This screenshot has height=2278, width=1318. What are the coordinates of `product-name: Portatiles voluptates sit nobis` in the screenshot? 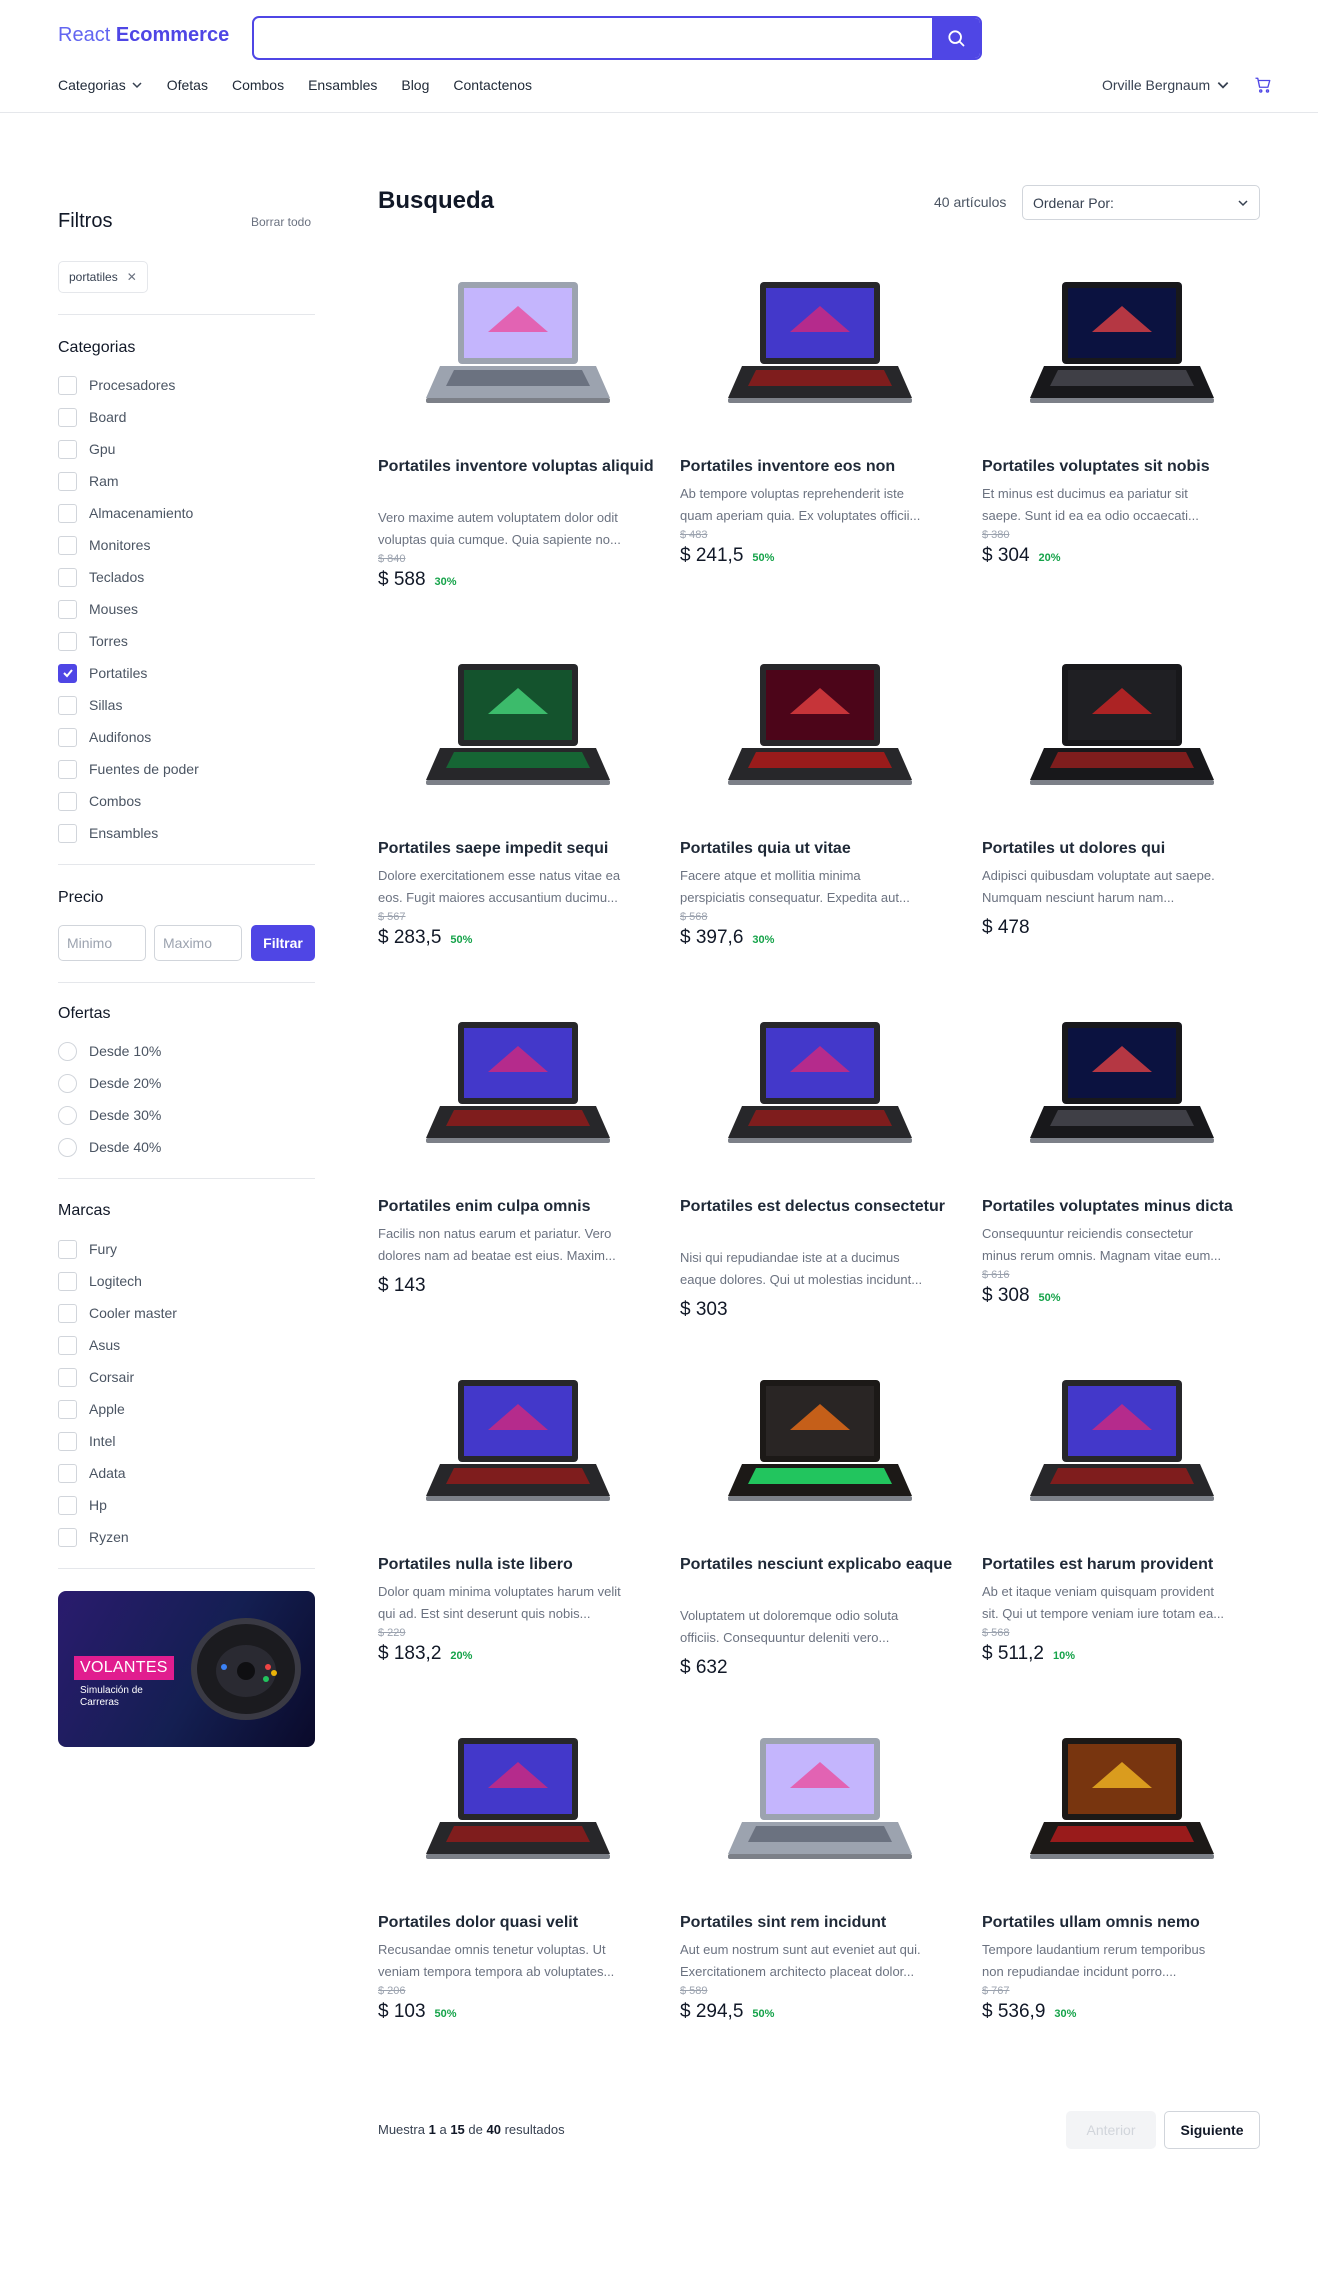 It's located at (1122, 467).